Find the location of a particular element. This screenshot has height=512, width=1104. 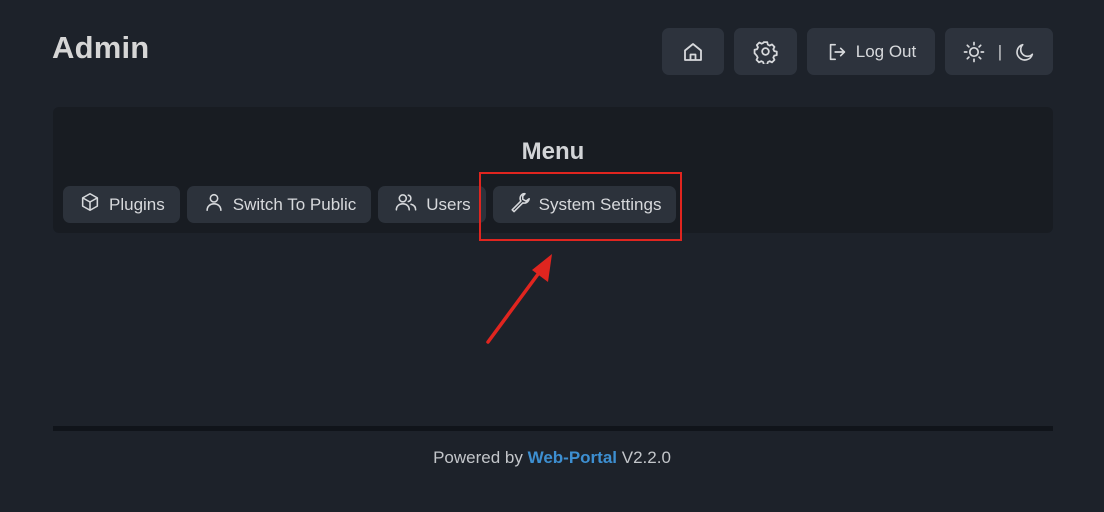

logout-button: Log Out is located at coordinates (871, 51).